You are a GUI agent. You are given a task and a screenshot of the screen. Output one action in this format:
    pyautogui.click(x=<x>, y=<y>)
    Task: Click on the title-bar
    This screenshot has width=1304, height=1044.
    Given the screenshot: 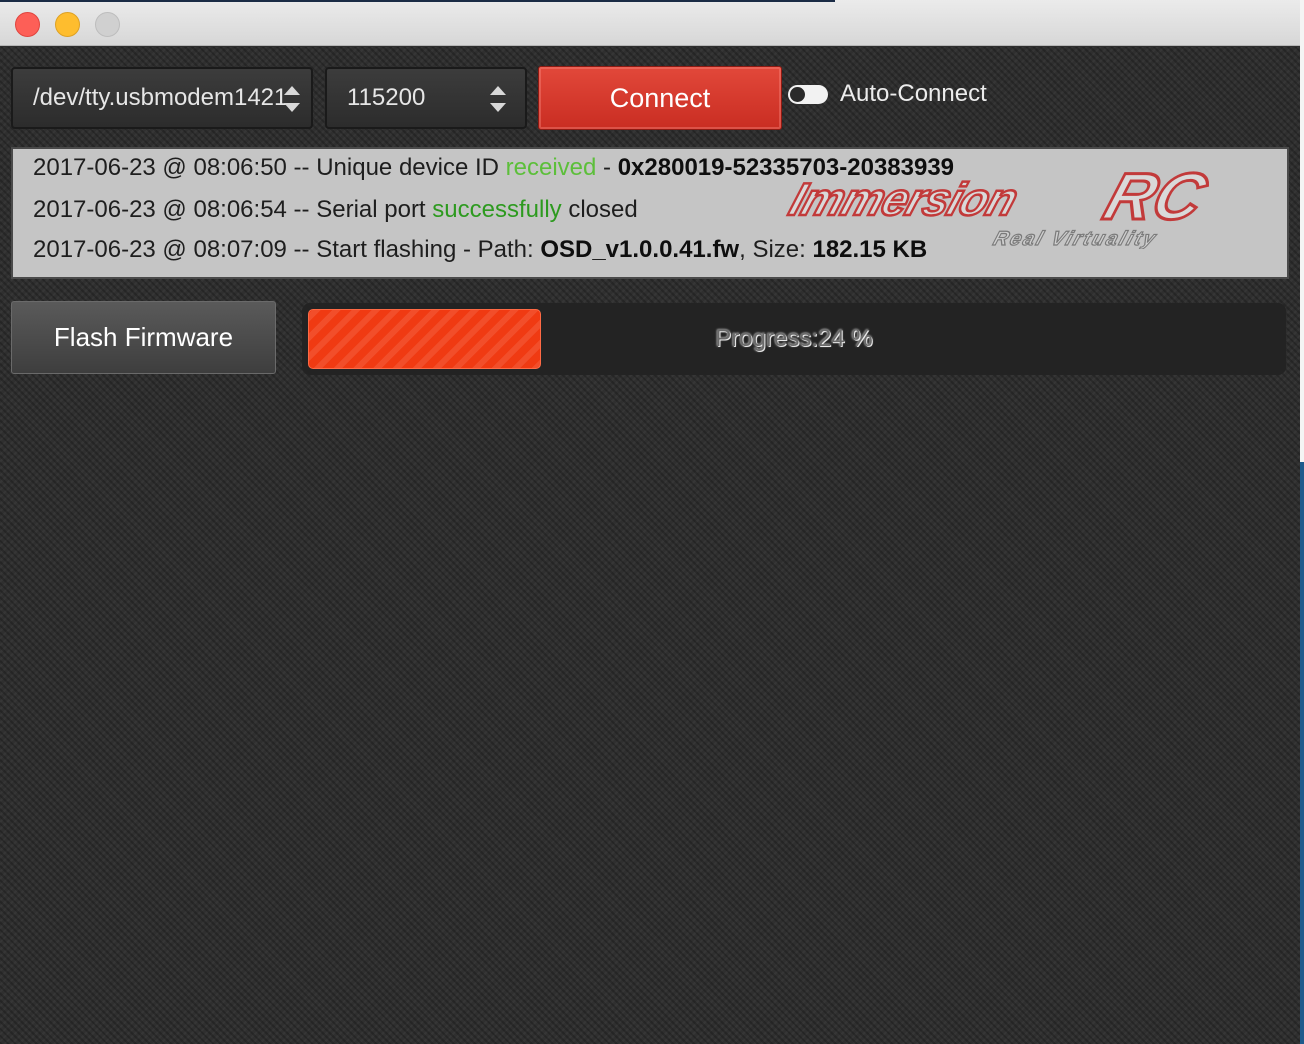 What is the action you would take?
    pyautogui.click(x=650, y=23)
    